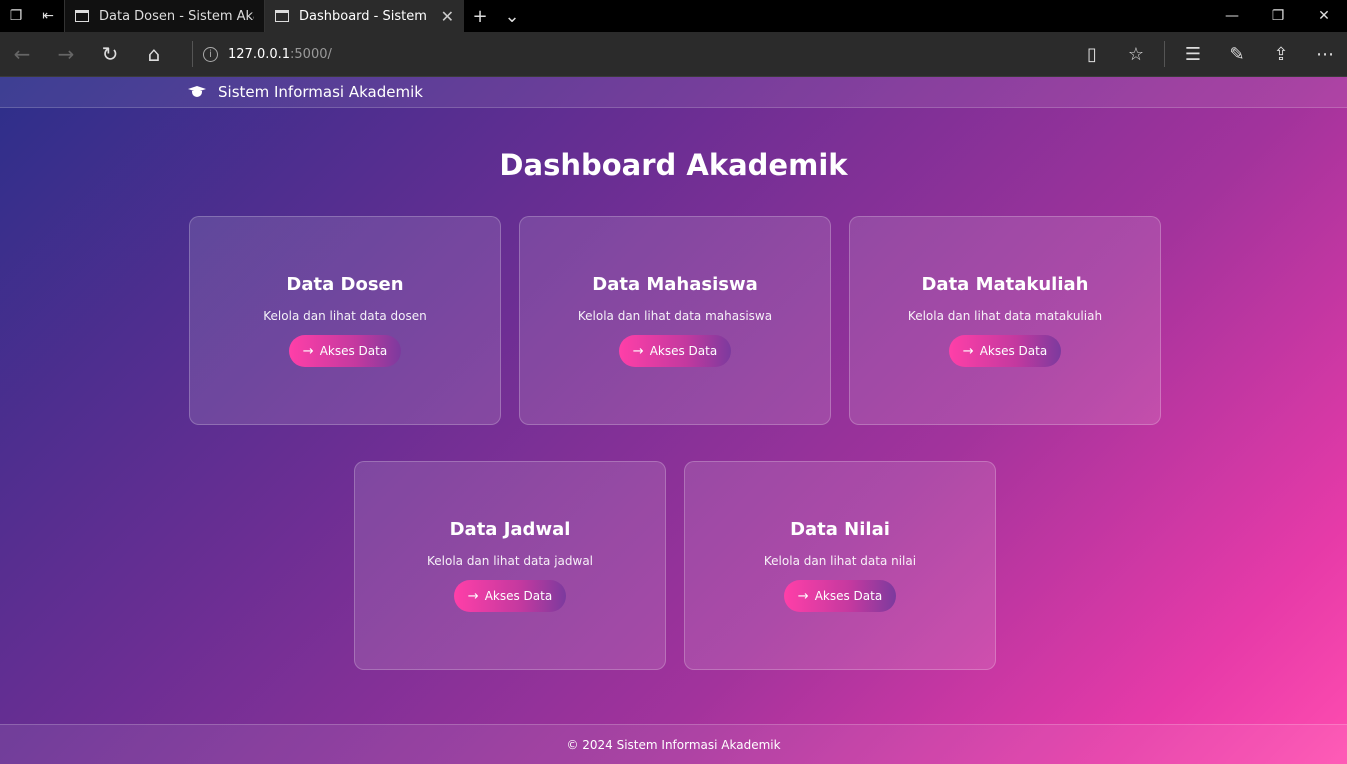 The height and width of the screenshot is (764, 1347). What do you see at coordinates (1092, 54) in the screenshot?
I see `reading-view-icon: ▯` at bounding box center [1092, 54].